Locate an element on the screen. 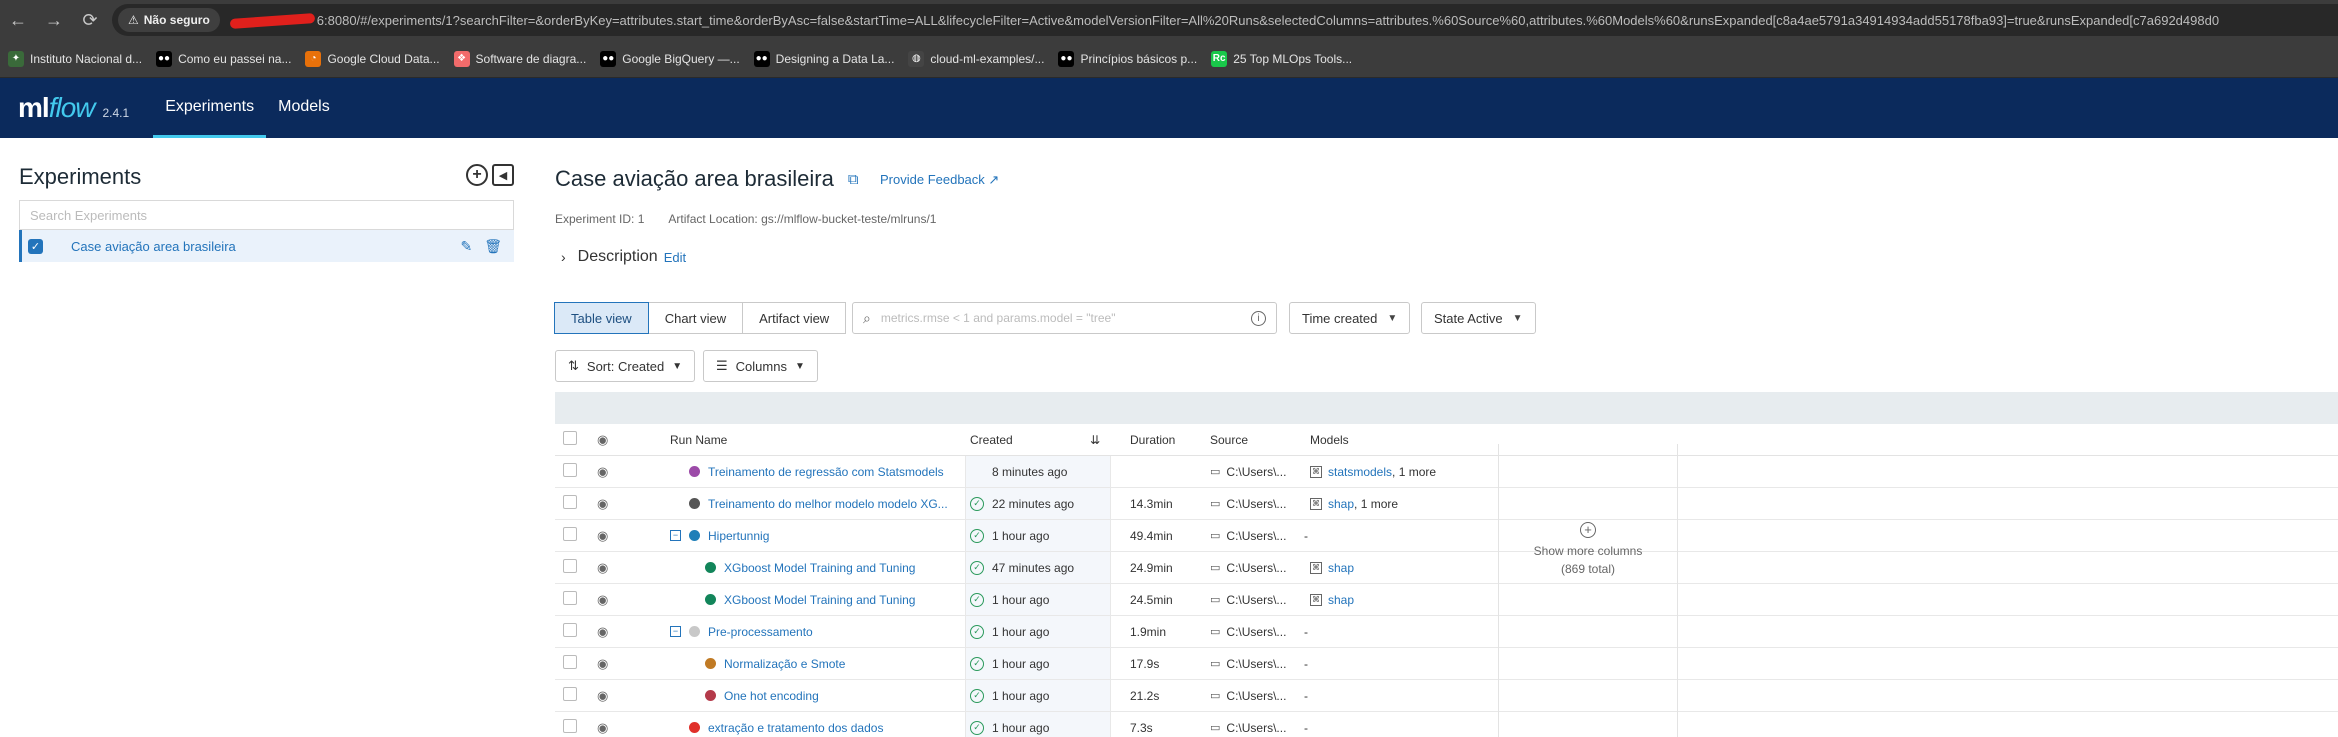 The height and width of the screenshot is (737, 2338). experiment-name: Case aviação area brasileira is located at coordinates (265, 246).